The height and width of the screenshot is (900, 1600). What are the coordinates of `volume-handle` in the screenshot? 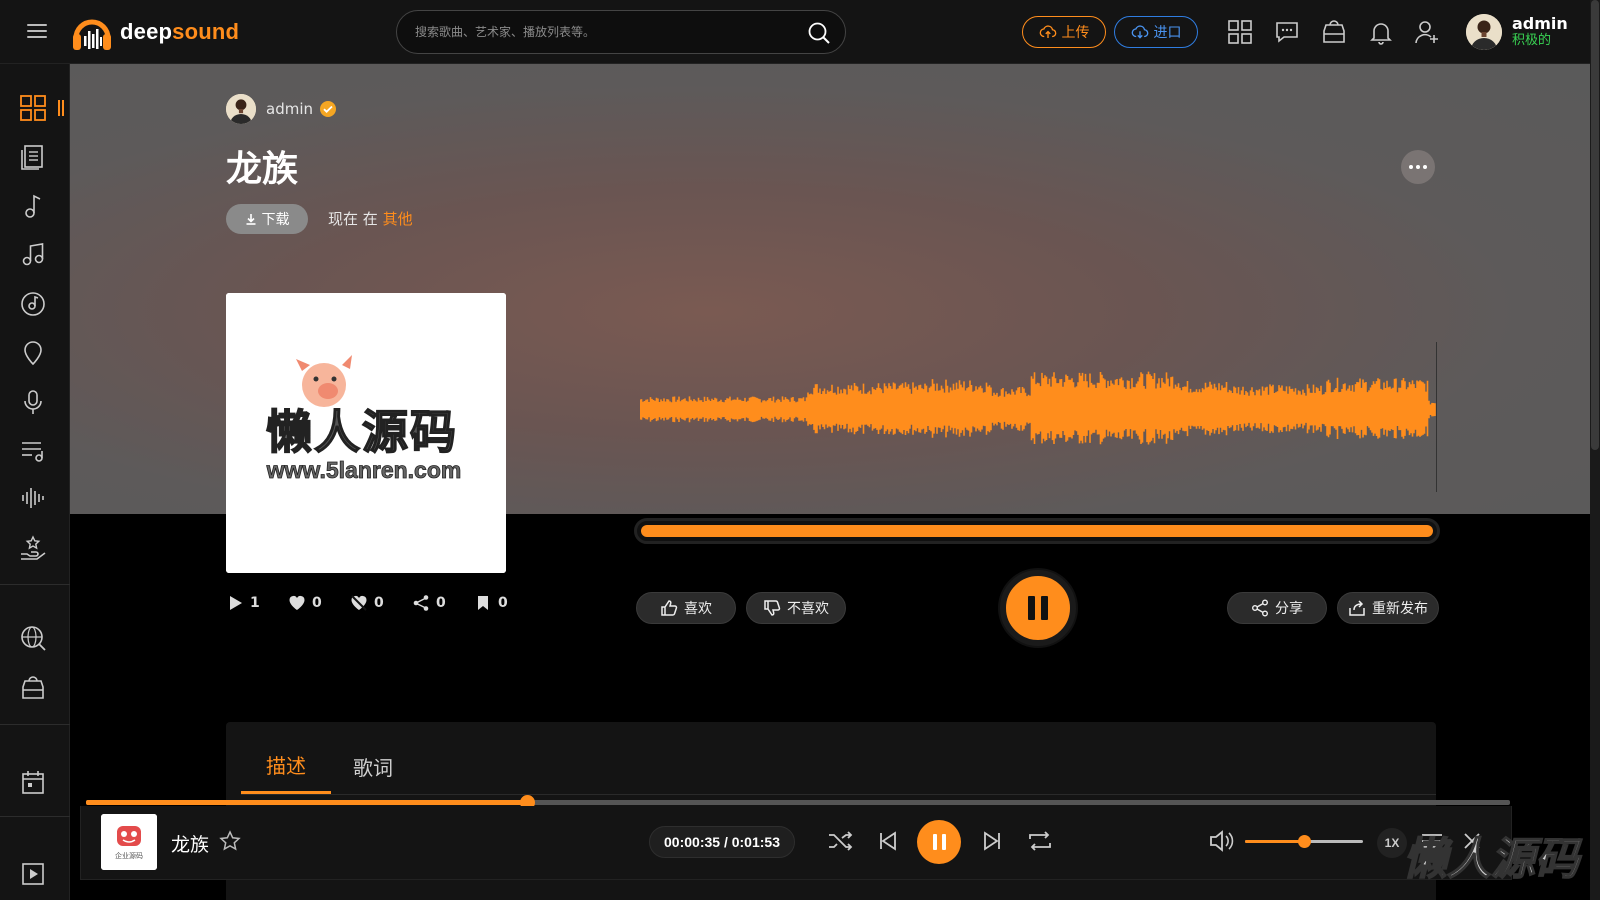 It's located at (1304, 841).